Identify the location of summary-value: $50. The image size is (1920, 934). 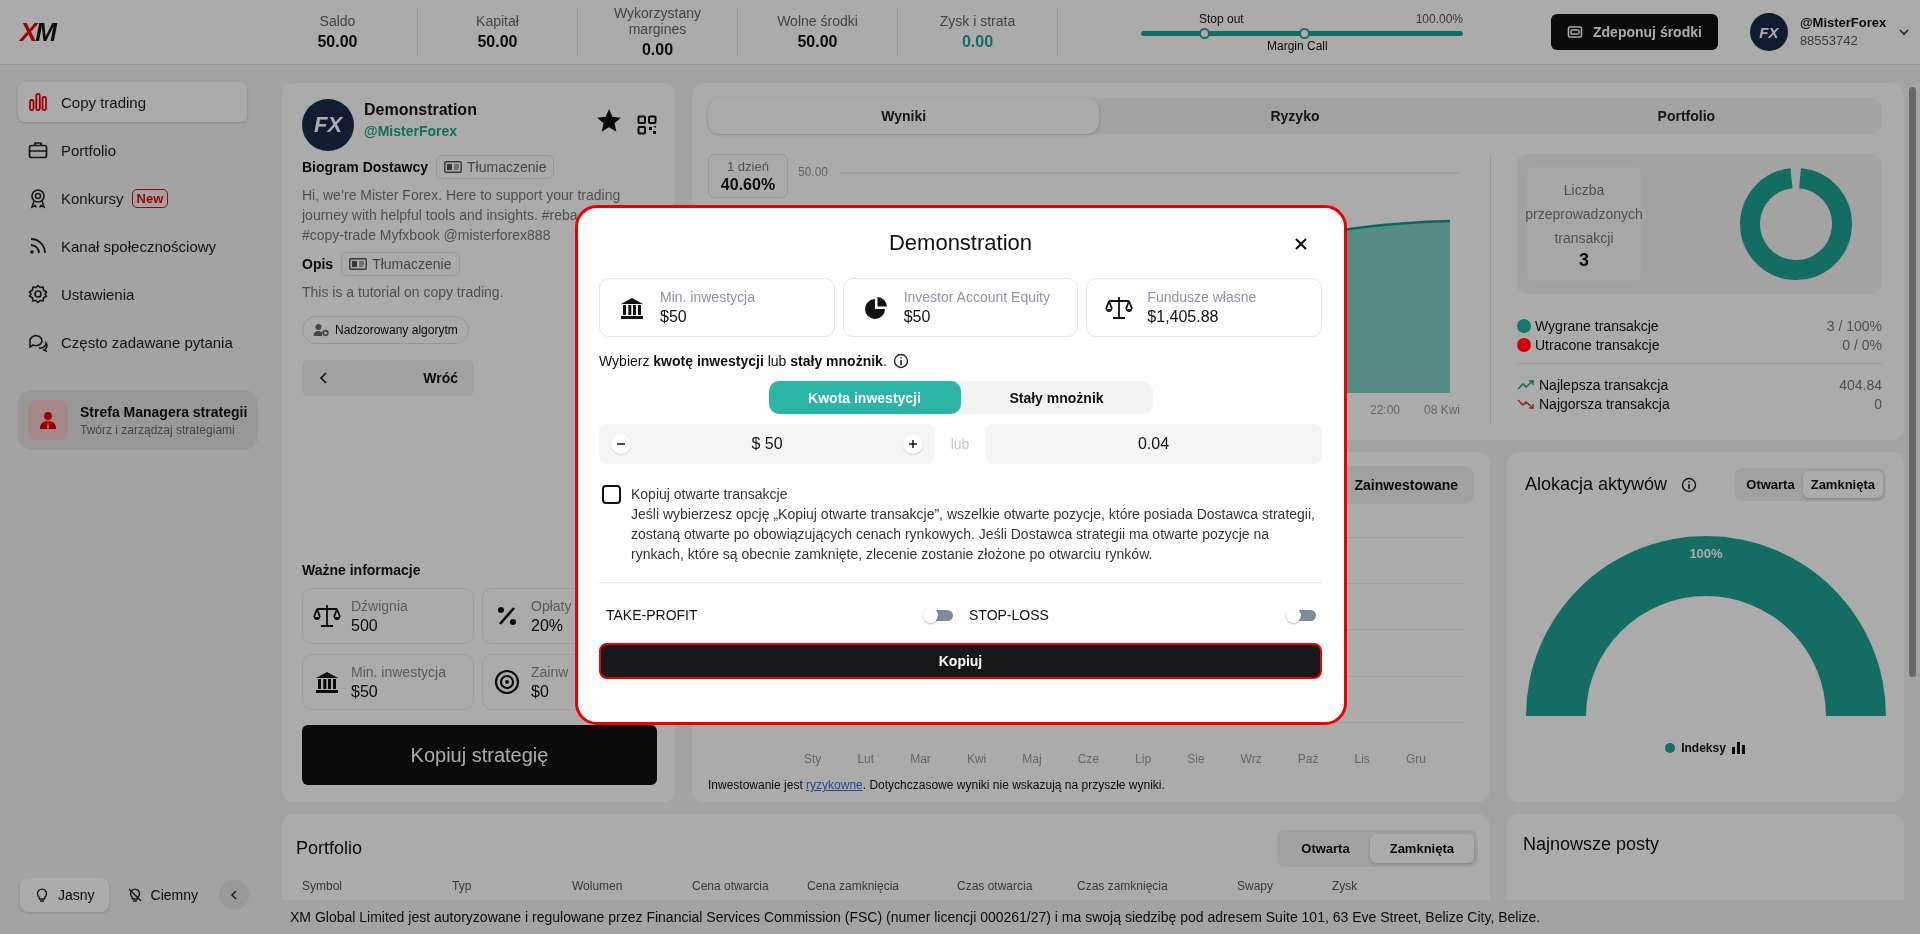
(917, 317).